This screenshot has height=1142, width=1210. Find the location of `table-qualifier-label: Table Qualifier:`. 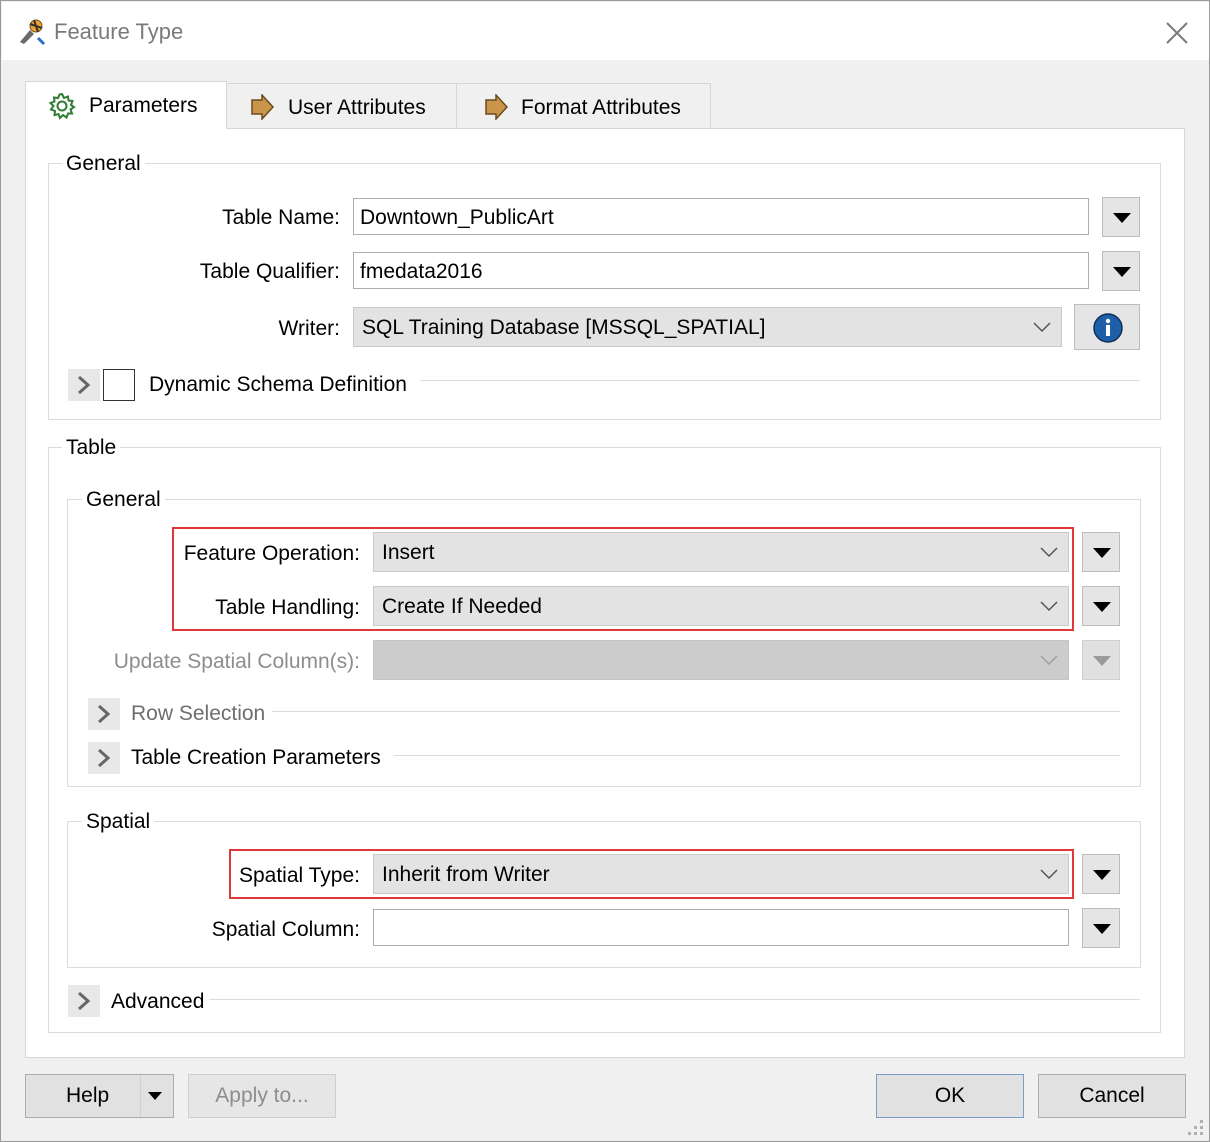

table-qualifier-label: Table Qualifier: is located at coordinates (269, 271).